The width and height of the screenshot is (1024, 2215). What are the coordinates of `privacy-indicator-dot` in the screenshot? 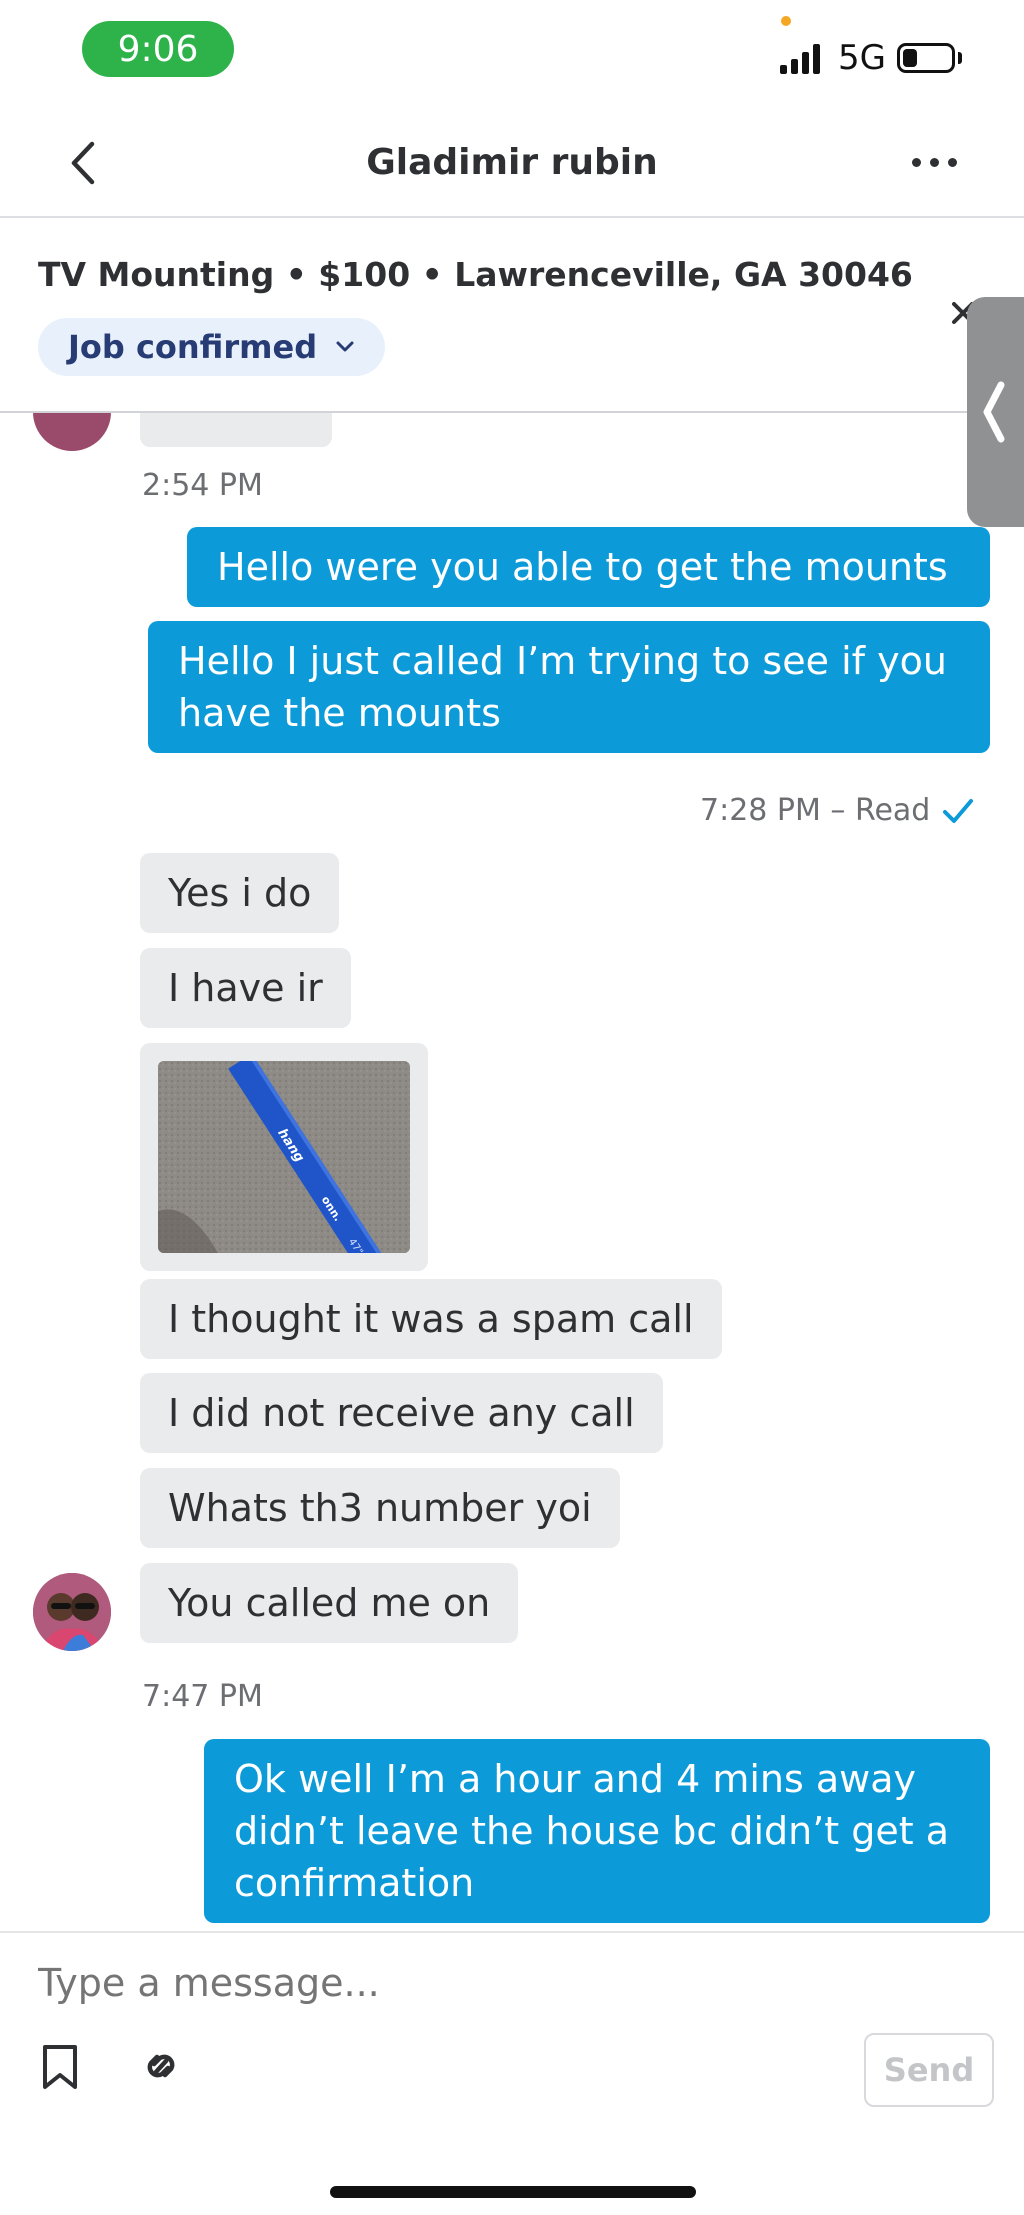 It's located at (786, 21).